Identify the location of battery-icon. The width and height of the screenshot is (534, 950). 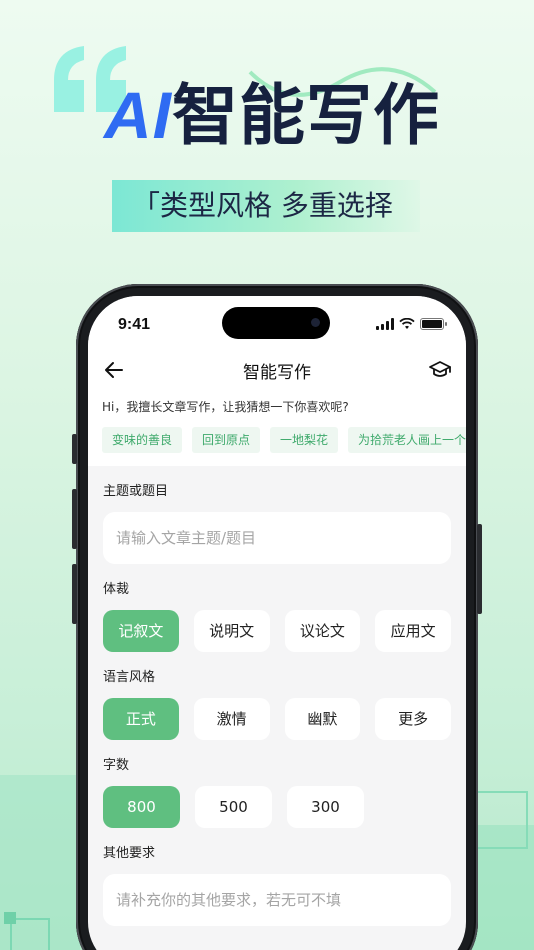
(433, 324).